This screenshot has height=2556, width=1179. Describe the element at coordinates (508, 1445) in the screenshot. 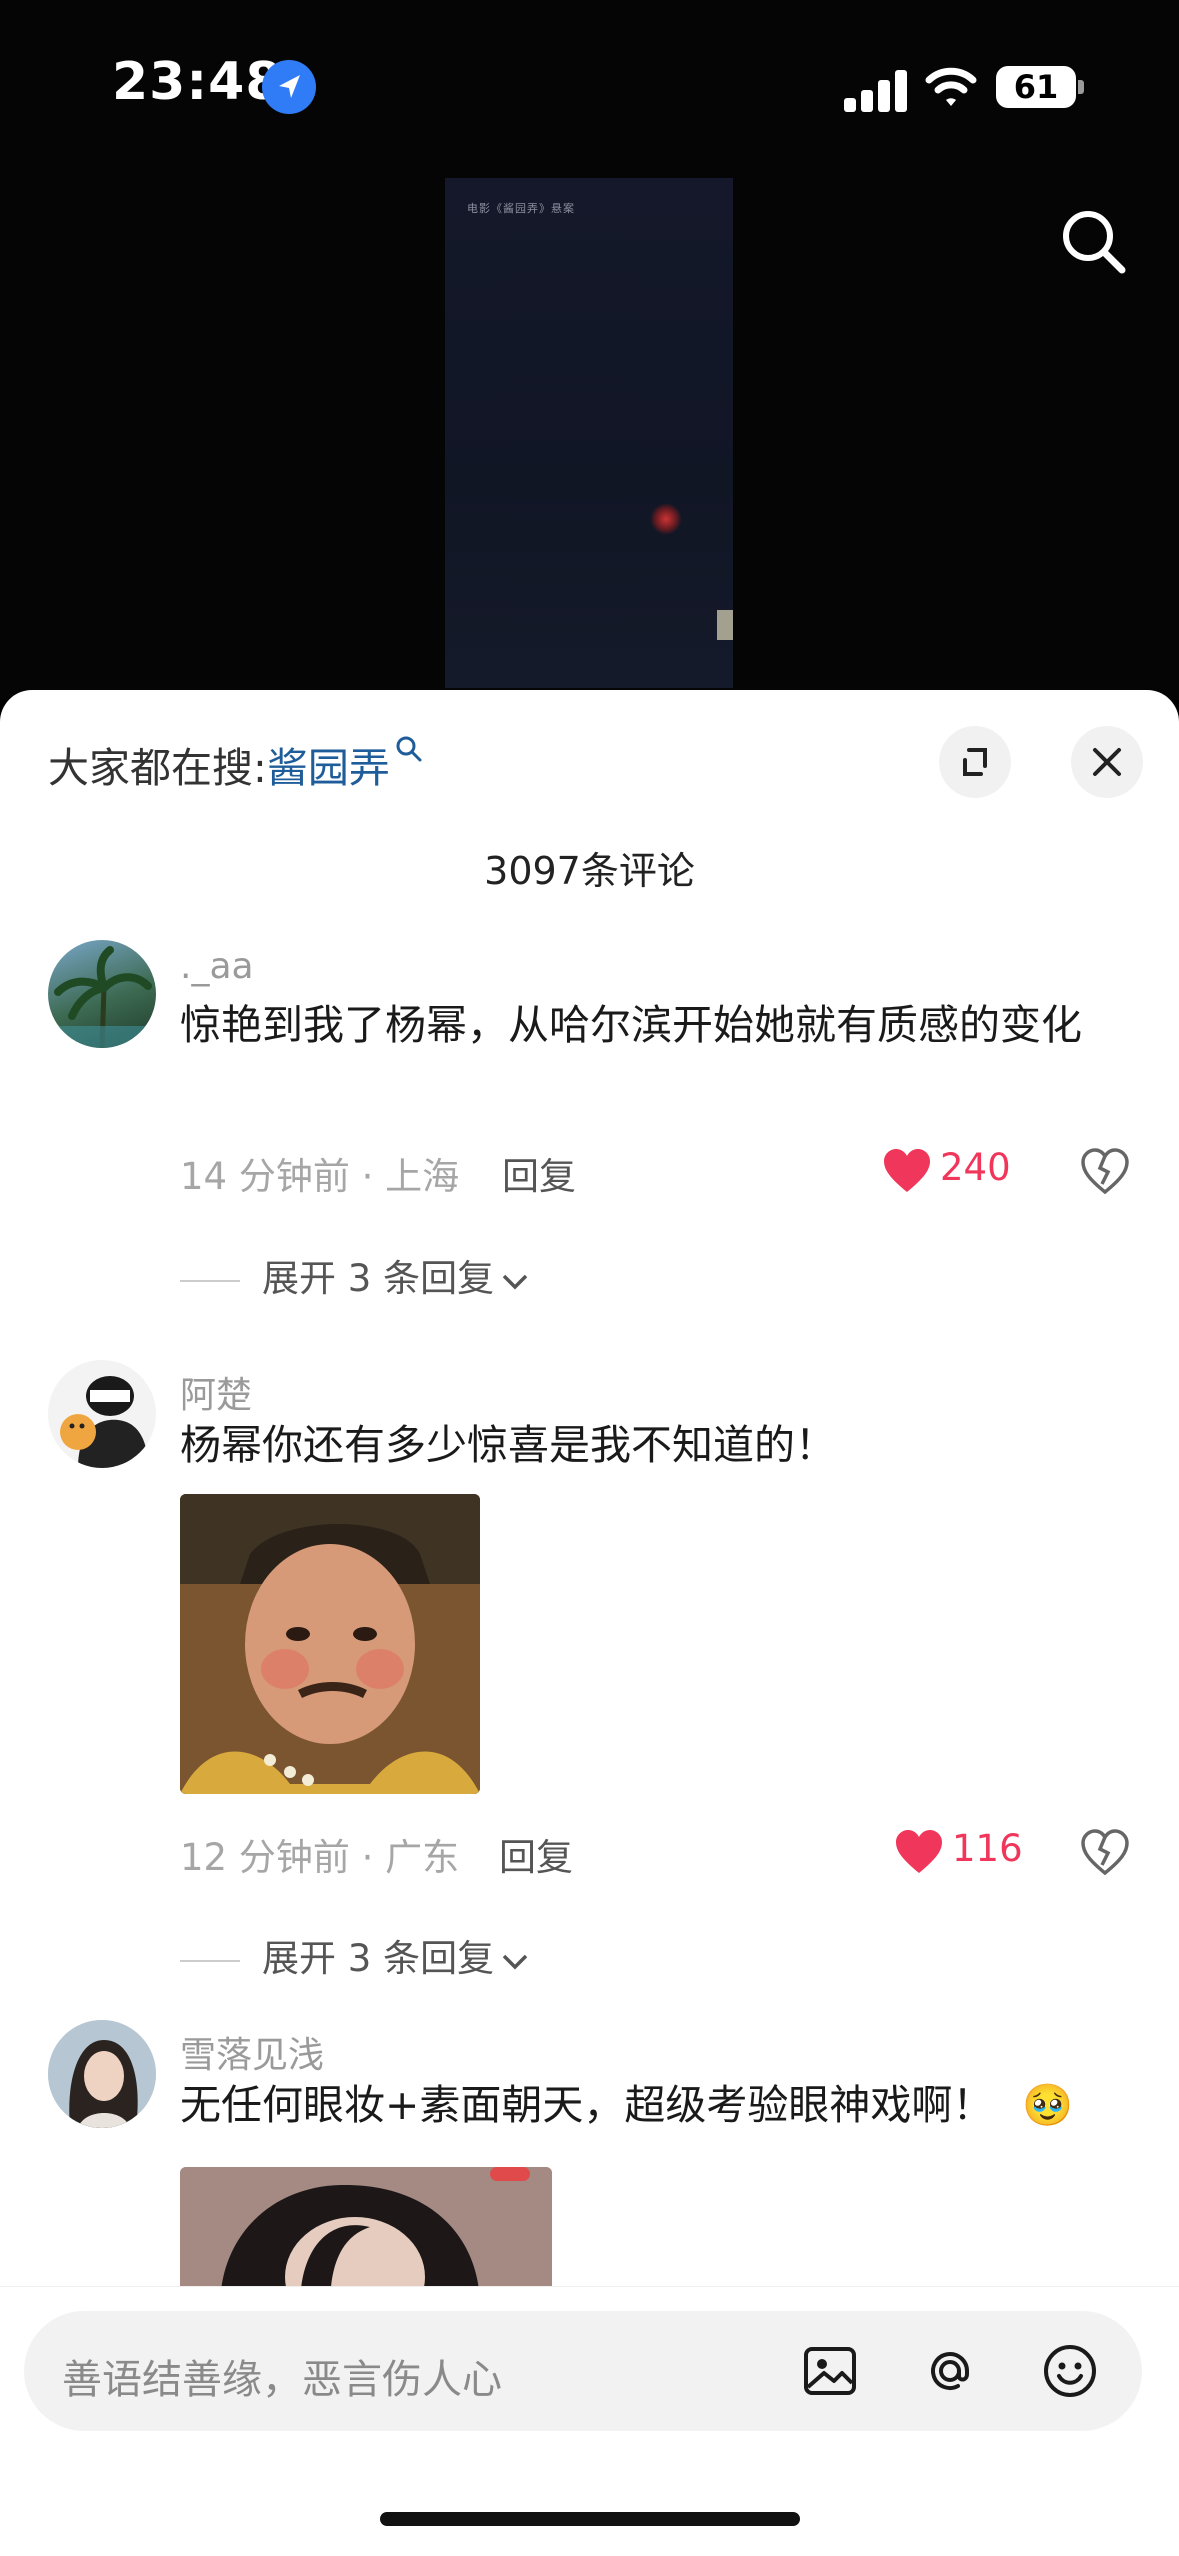

I see `comment-text: 杨幂你还有多少惊喜是我不知道的！` at that location.